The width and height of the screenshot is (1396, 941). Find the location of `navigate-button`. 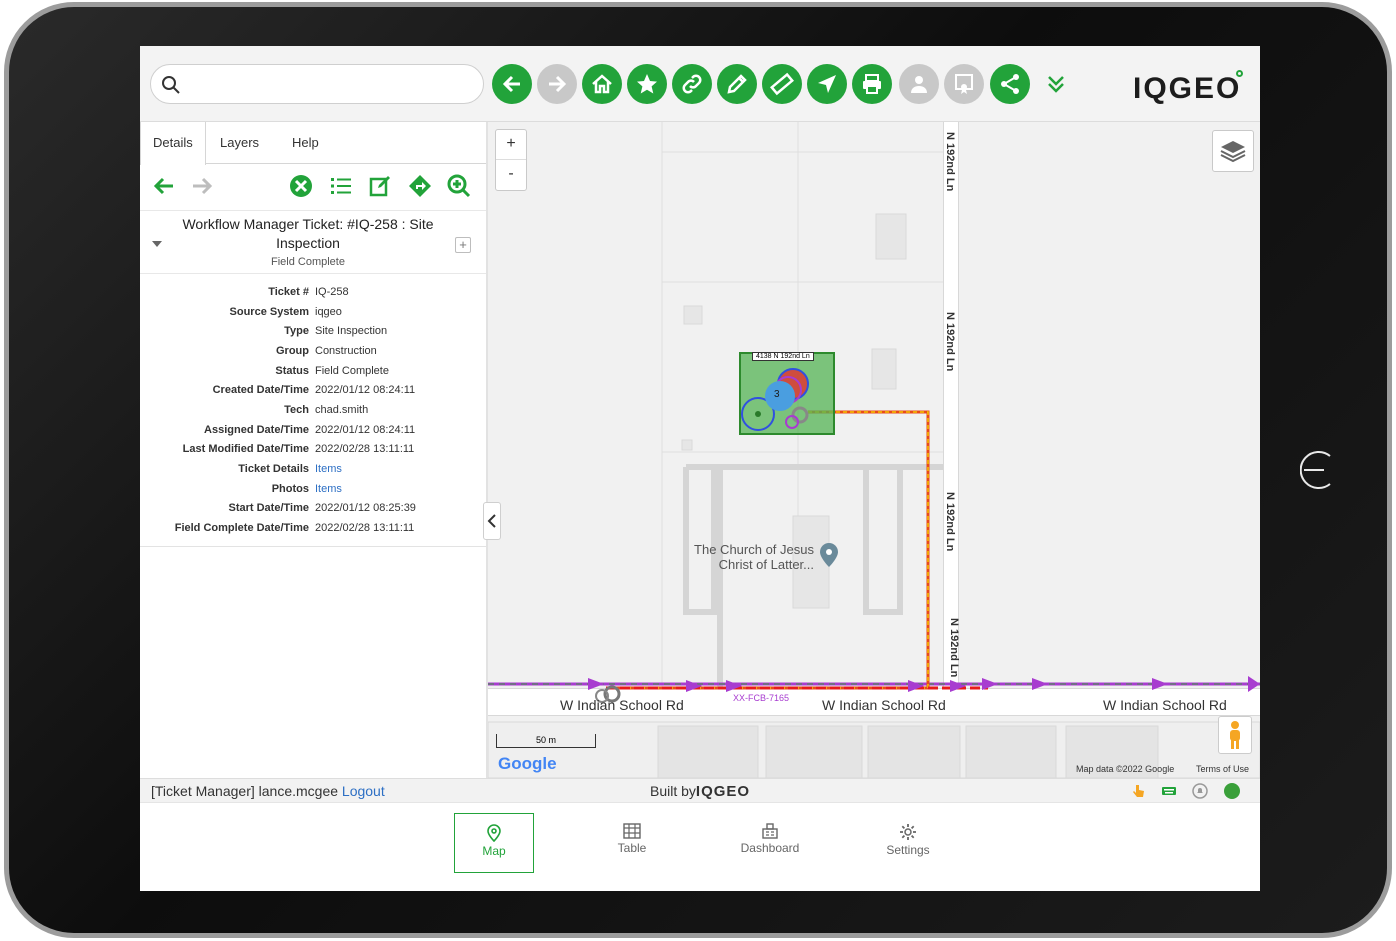

navigate-button is located at coordinates (827, 84).